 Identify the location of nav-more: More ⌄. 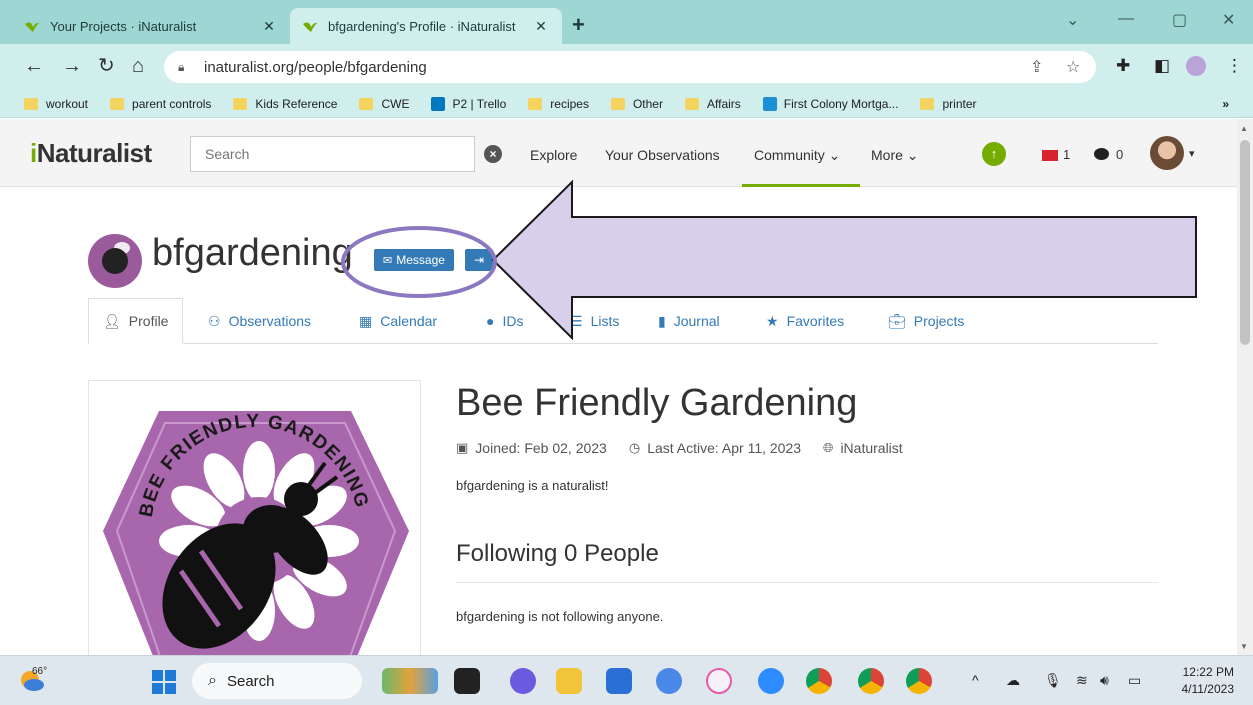
(895, 155).